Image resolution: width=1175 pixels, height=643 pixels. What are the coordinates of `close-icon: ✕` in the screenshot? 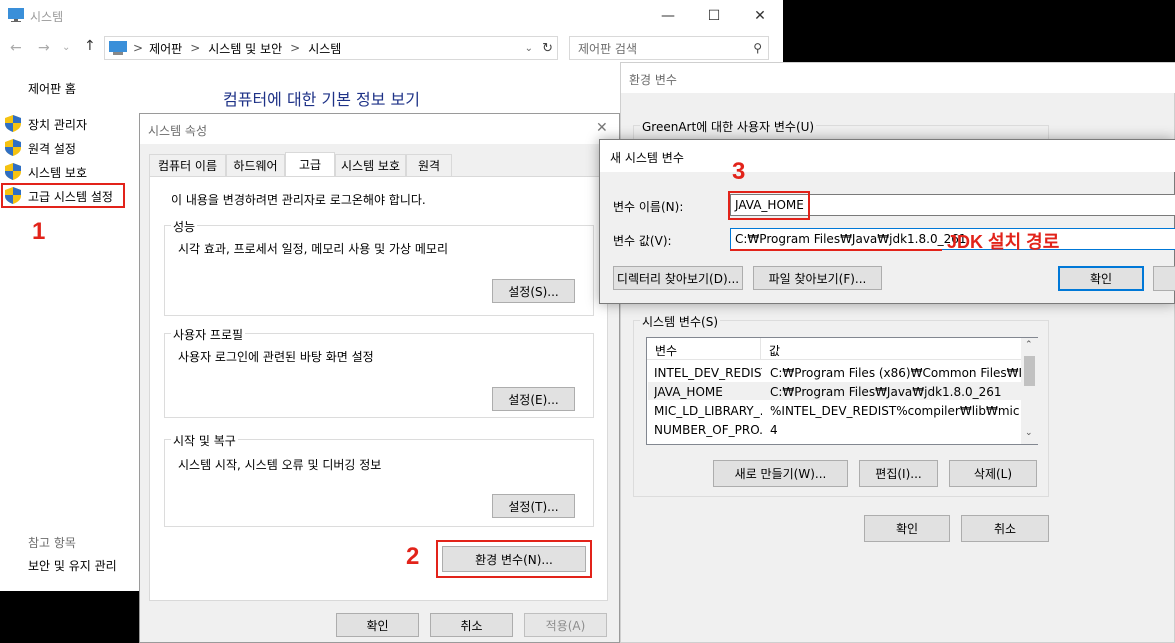 It's located at (602, 128).